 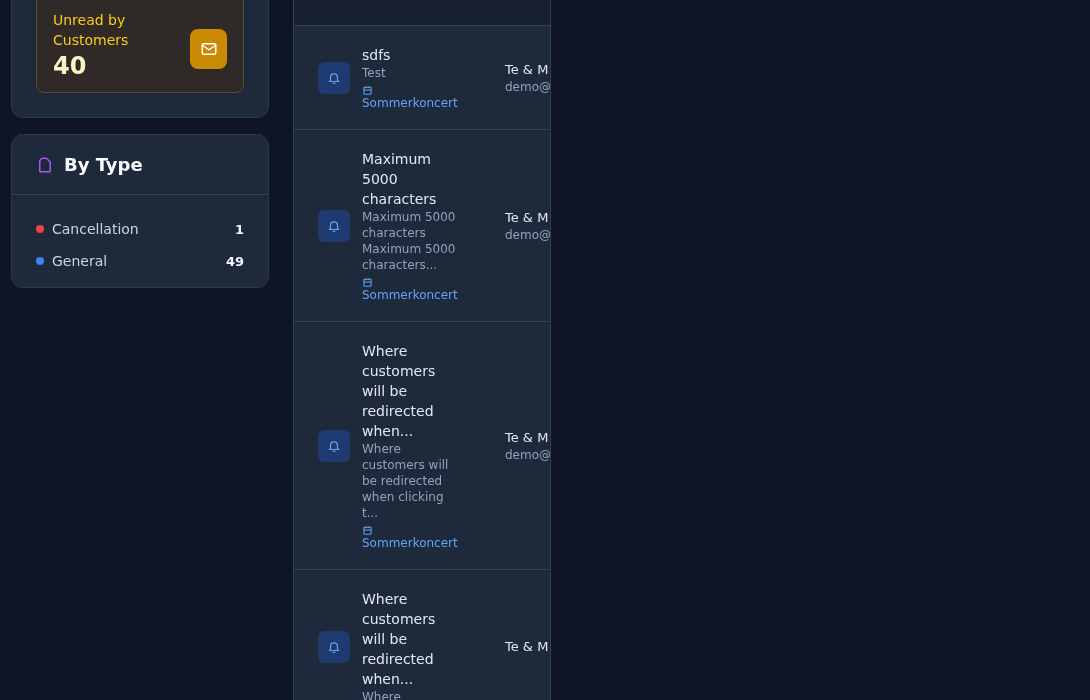 What do you see at coordinates (234, 261) in the screenshot?
I see `type-count: 49` at bounding box center [234, 261].